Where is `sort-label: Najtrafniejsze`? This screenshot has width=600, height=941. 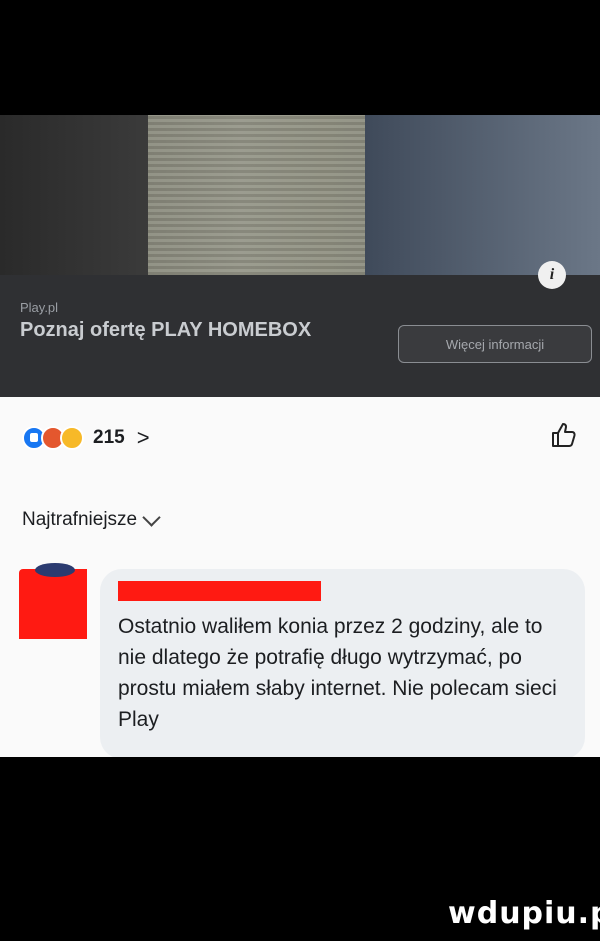 sort-label: Najtrafniejsze is located at coordinates (80, 519).